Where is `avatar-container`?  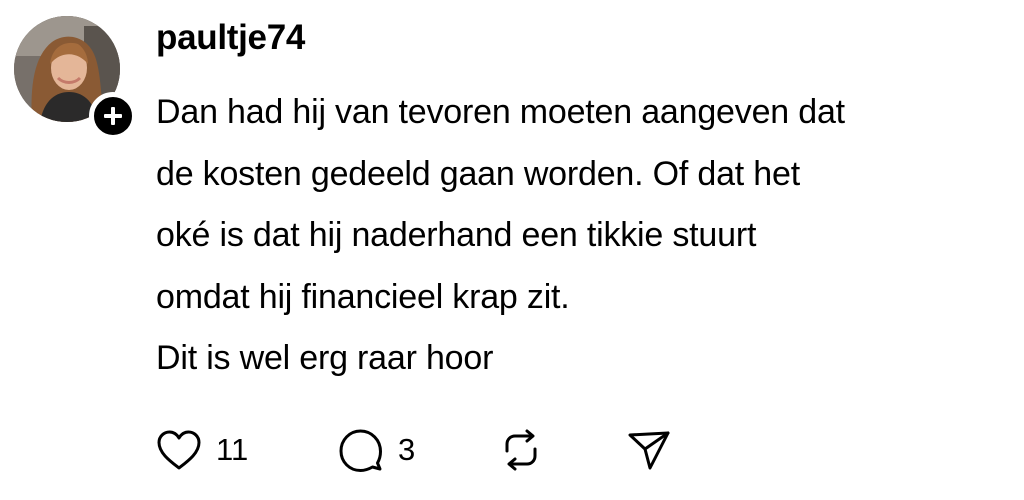 avatar-container is located at coordinates (75, 78).